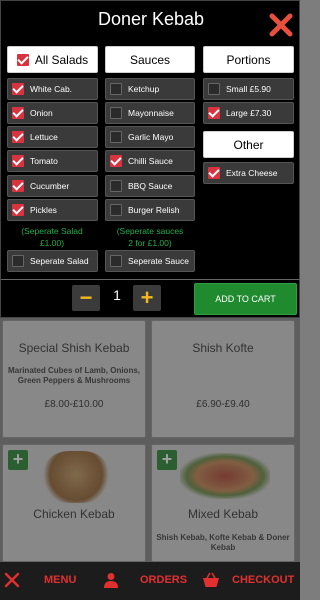 The width and height of the screenshot is (320, 600). What do you see at coordinates (59, 261) in the screenshot?
I see `option-label: Seperate Salad` at bounding box center [59, 261].